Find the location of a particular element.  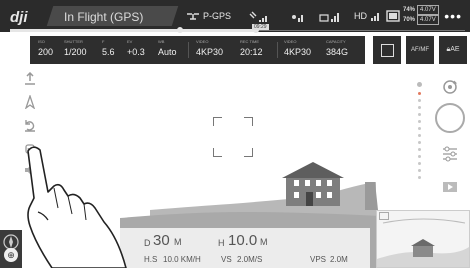

hand-illustration is located at coordinates (77, 207).